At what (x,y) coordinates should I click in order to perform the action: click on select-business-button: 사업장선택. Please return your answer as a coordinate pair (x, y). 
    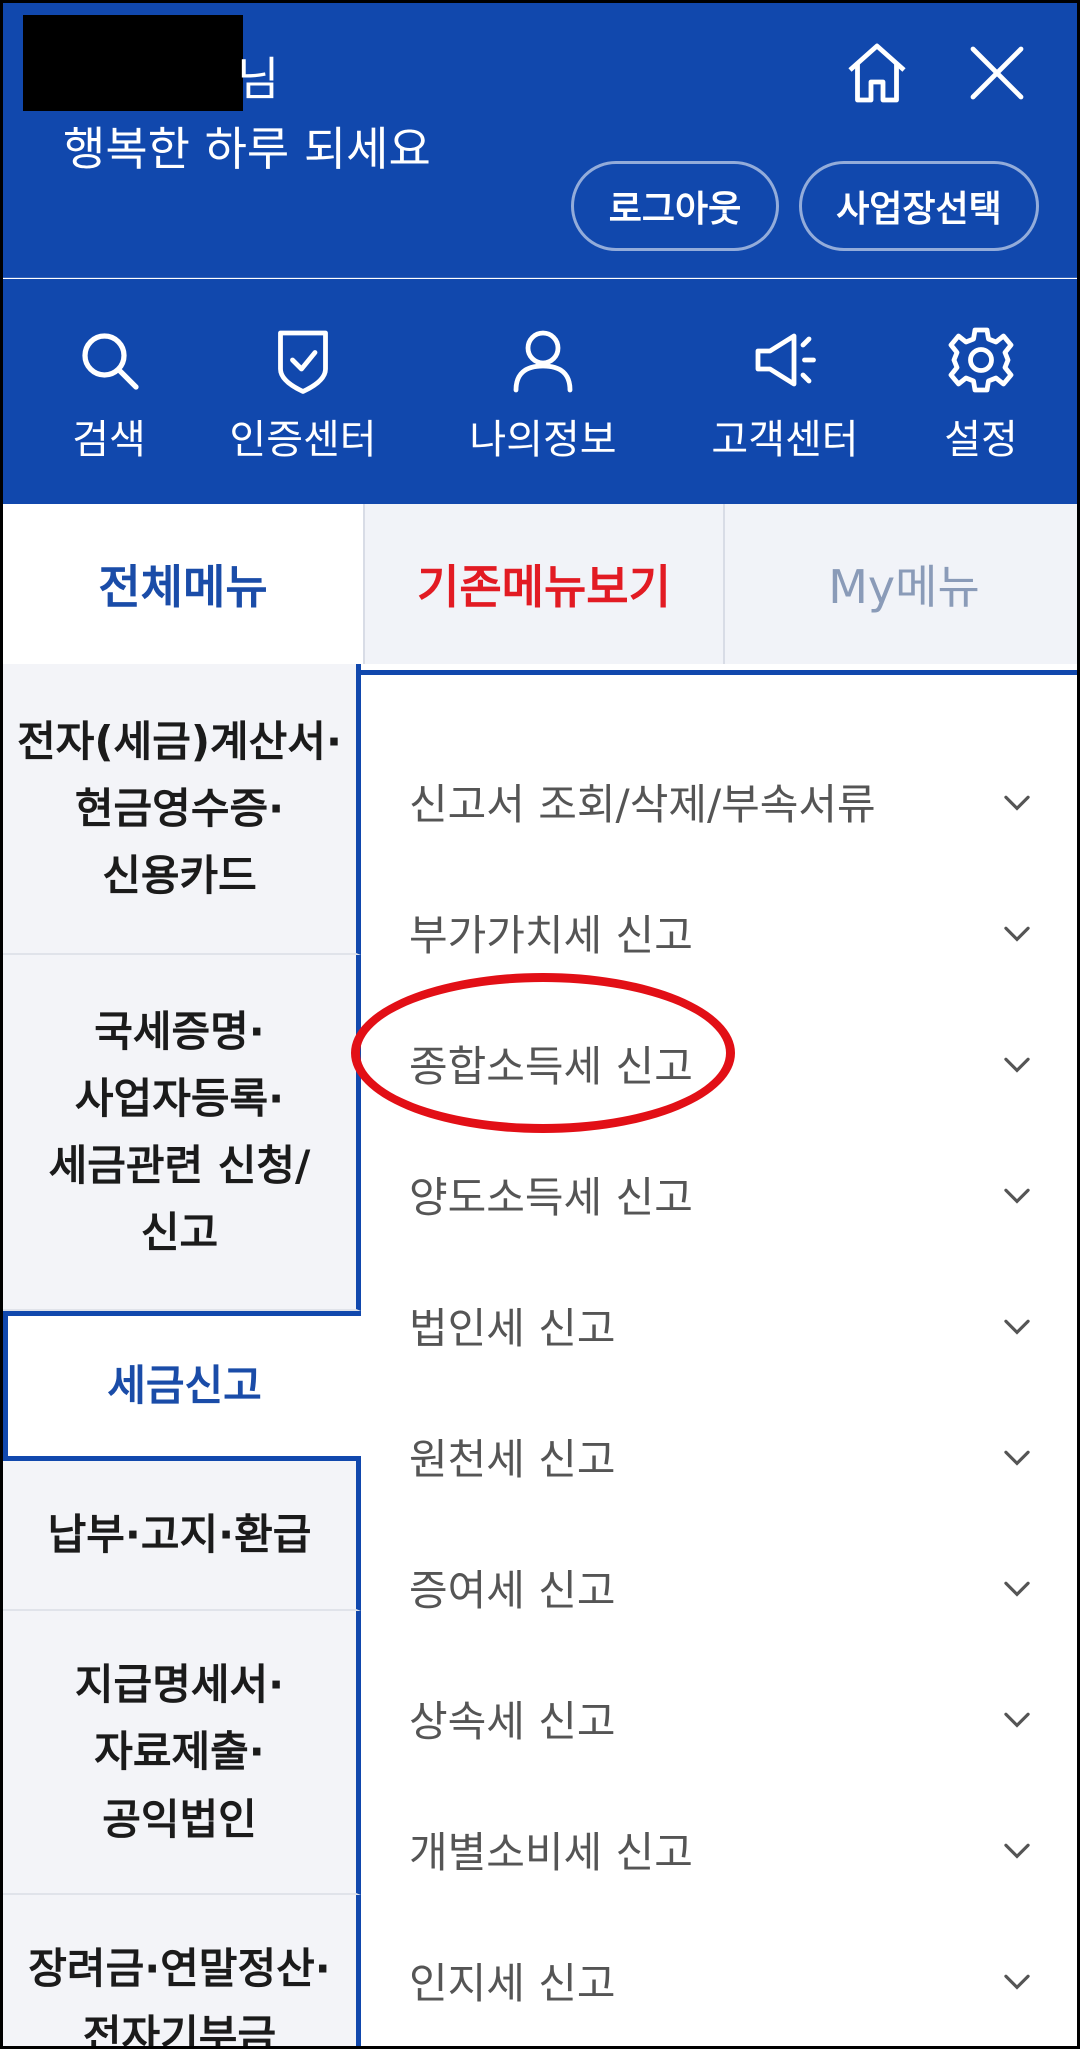
    Looking at the image, I should click on (919, 206).